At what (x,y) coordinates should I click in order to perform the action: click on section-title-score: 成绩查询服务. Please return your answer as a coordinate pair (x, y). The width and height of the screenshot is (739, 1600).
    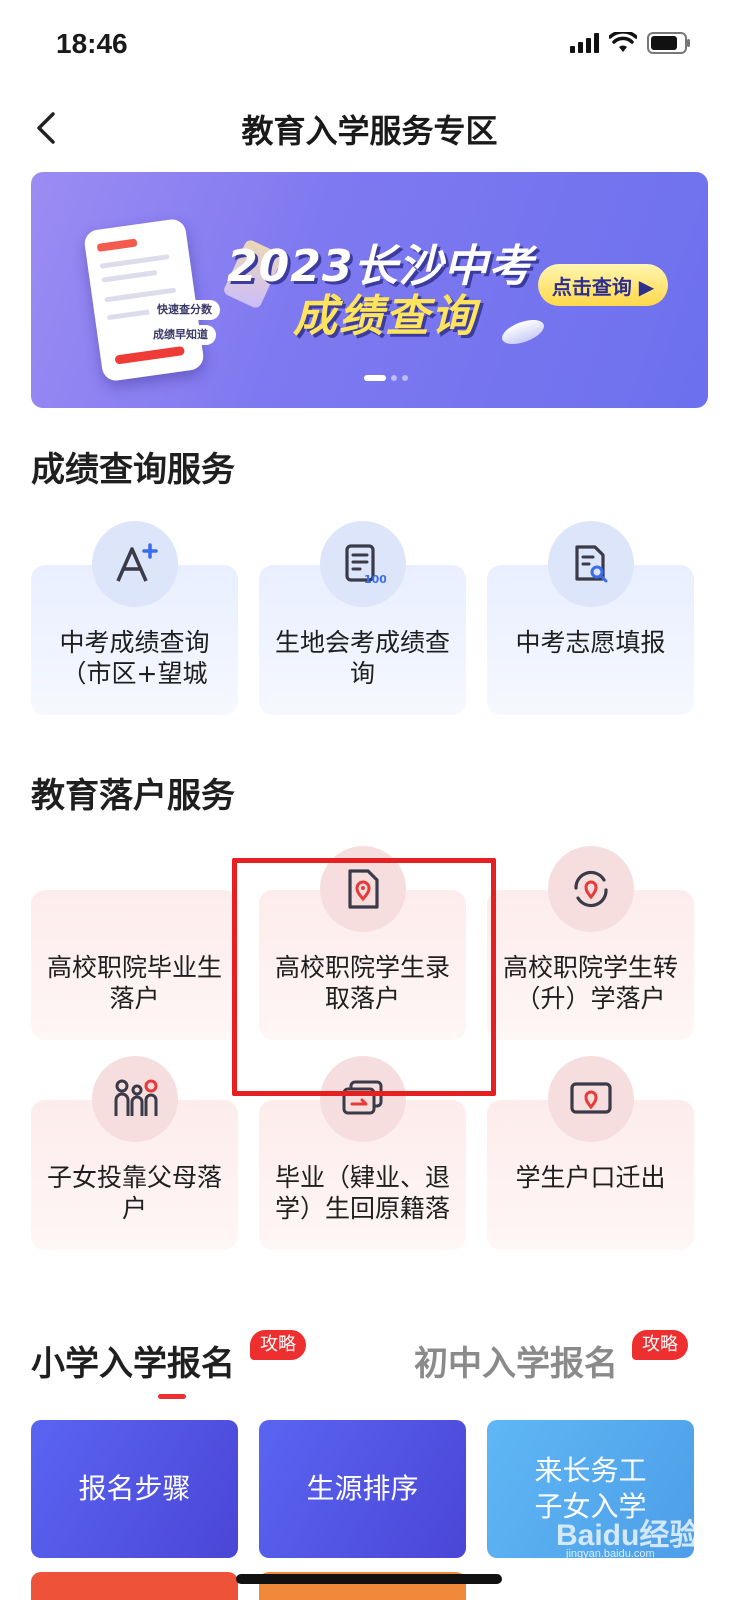
    Looking at the image, I should click on (133, 470).